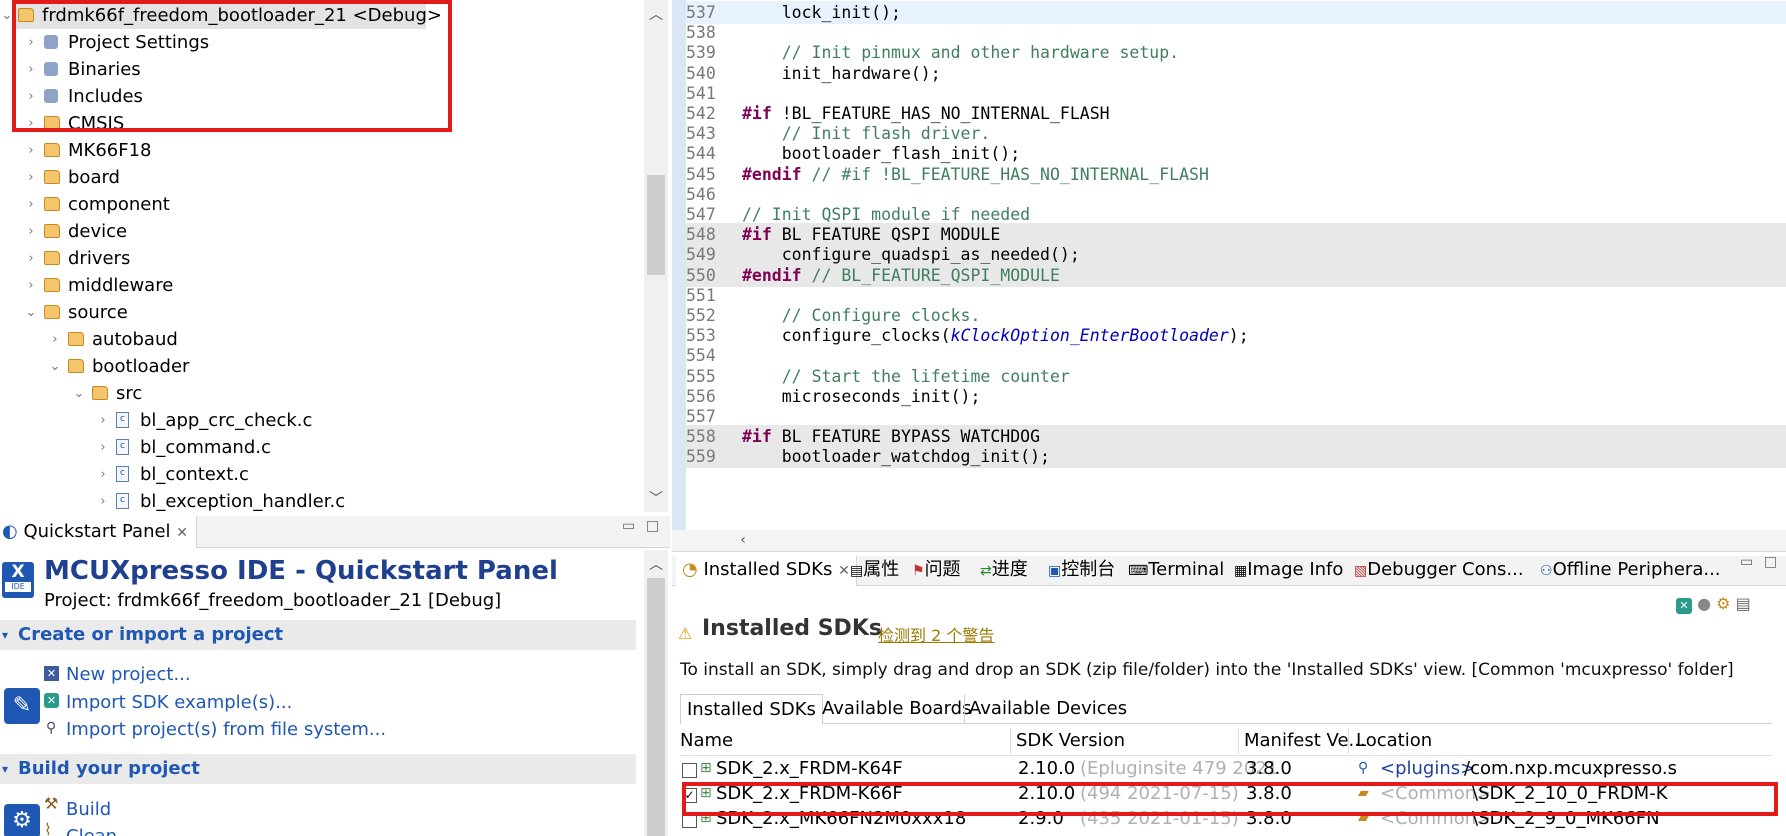  I want to click on properties-icon: ▤, so click(857, 571).